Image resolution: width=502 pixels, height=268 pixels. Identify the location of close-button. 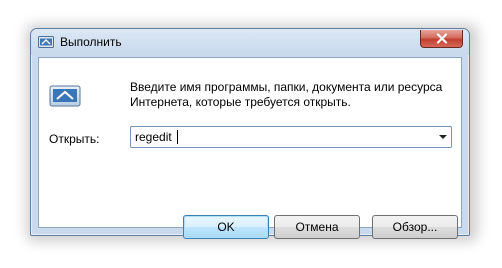
(441, 39).